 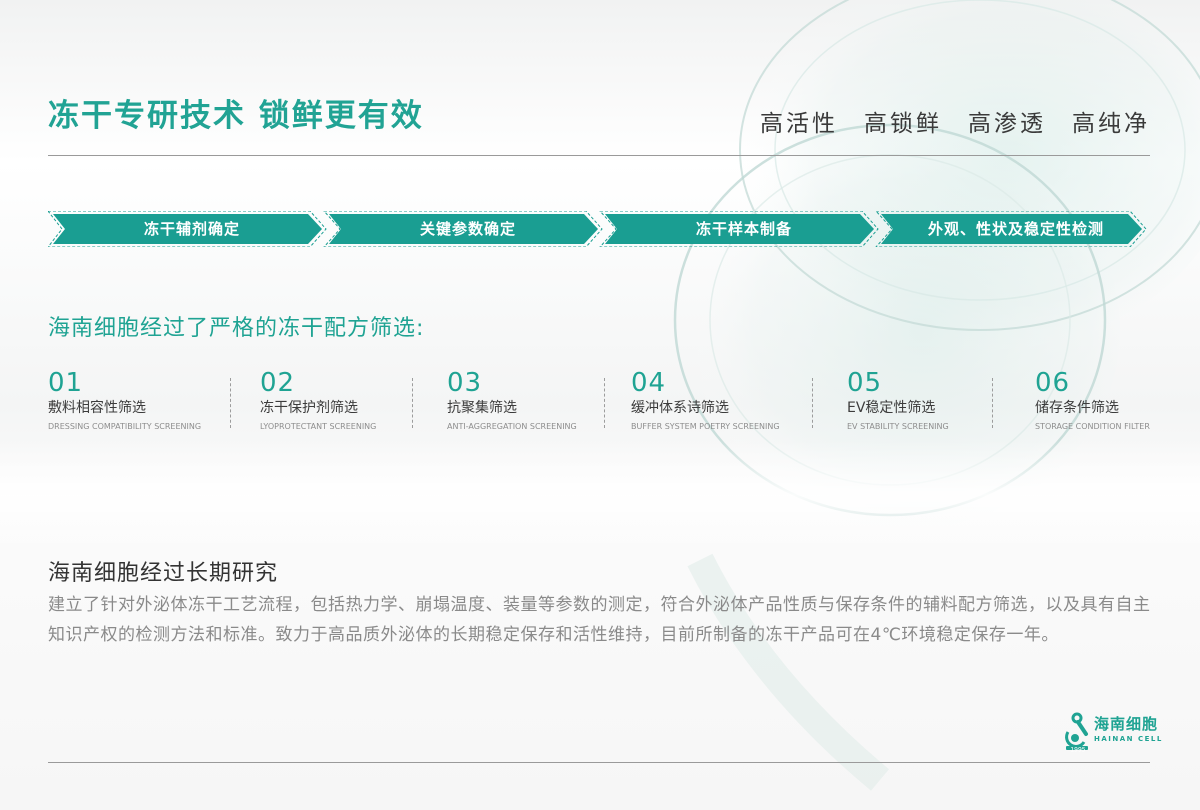 I want to click on item-number: 05, so click(x=865, y=383).